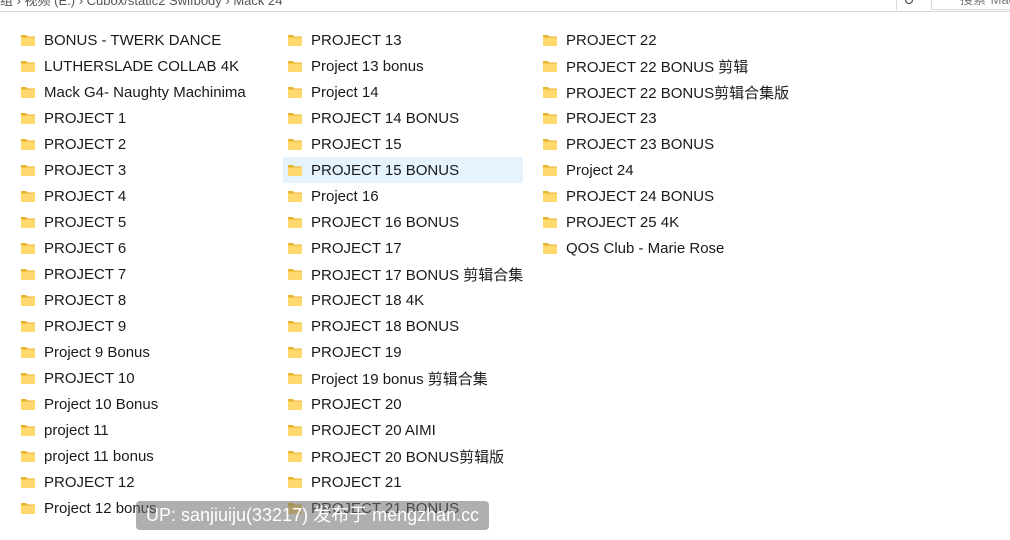 This screenshot has width=1010, height=540. What do you see at coordinates (143, 92) in the screenshot?
I see `folder-item: Mack G4- Naughty Machinima` at bounding box center [143, 92].